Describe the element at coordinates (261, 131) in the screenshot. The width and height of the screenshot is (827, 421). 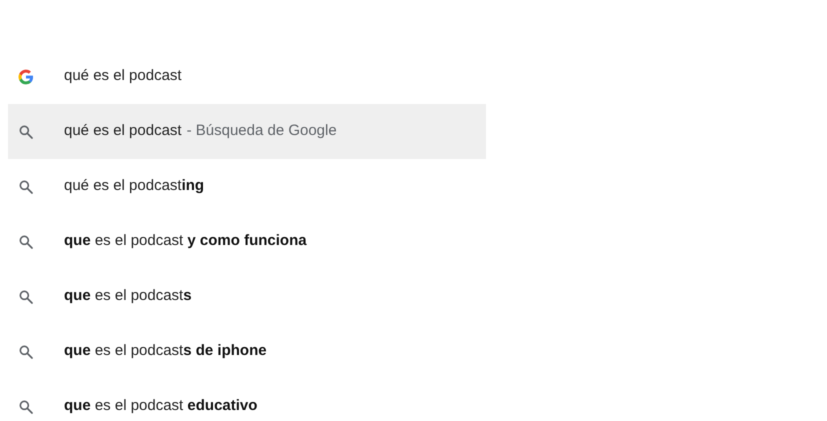
I see `suggestion-source: - Búsqueda de Google` at that location.